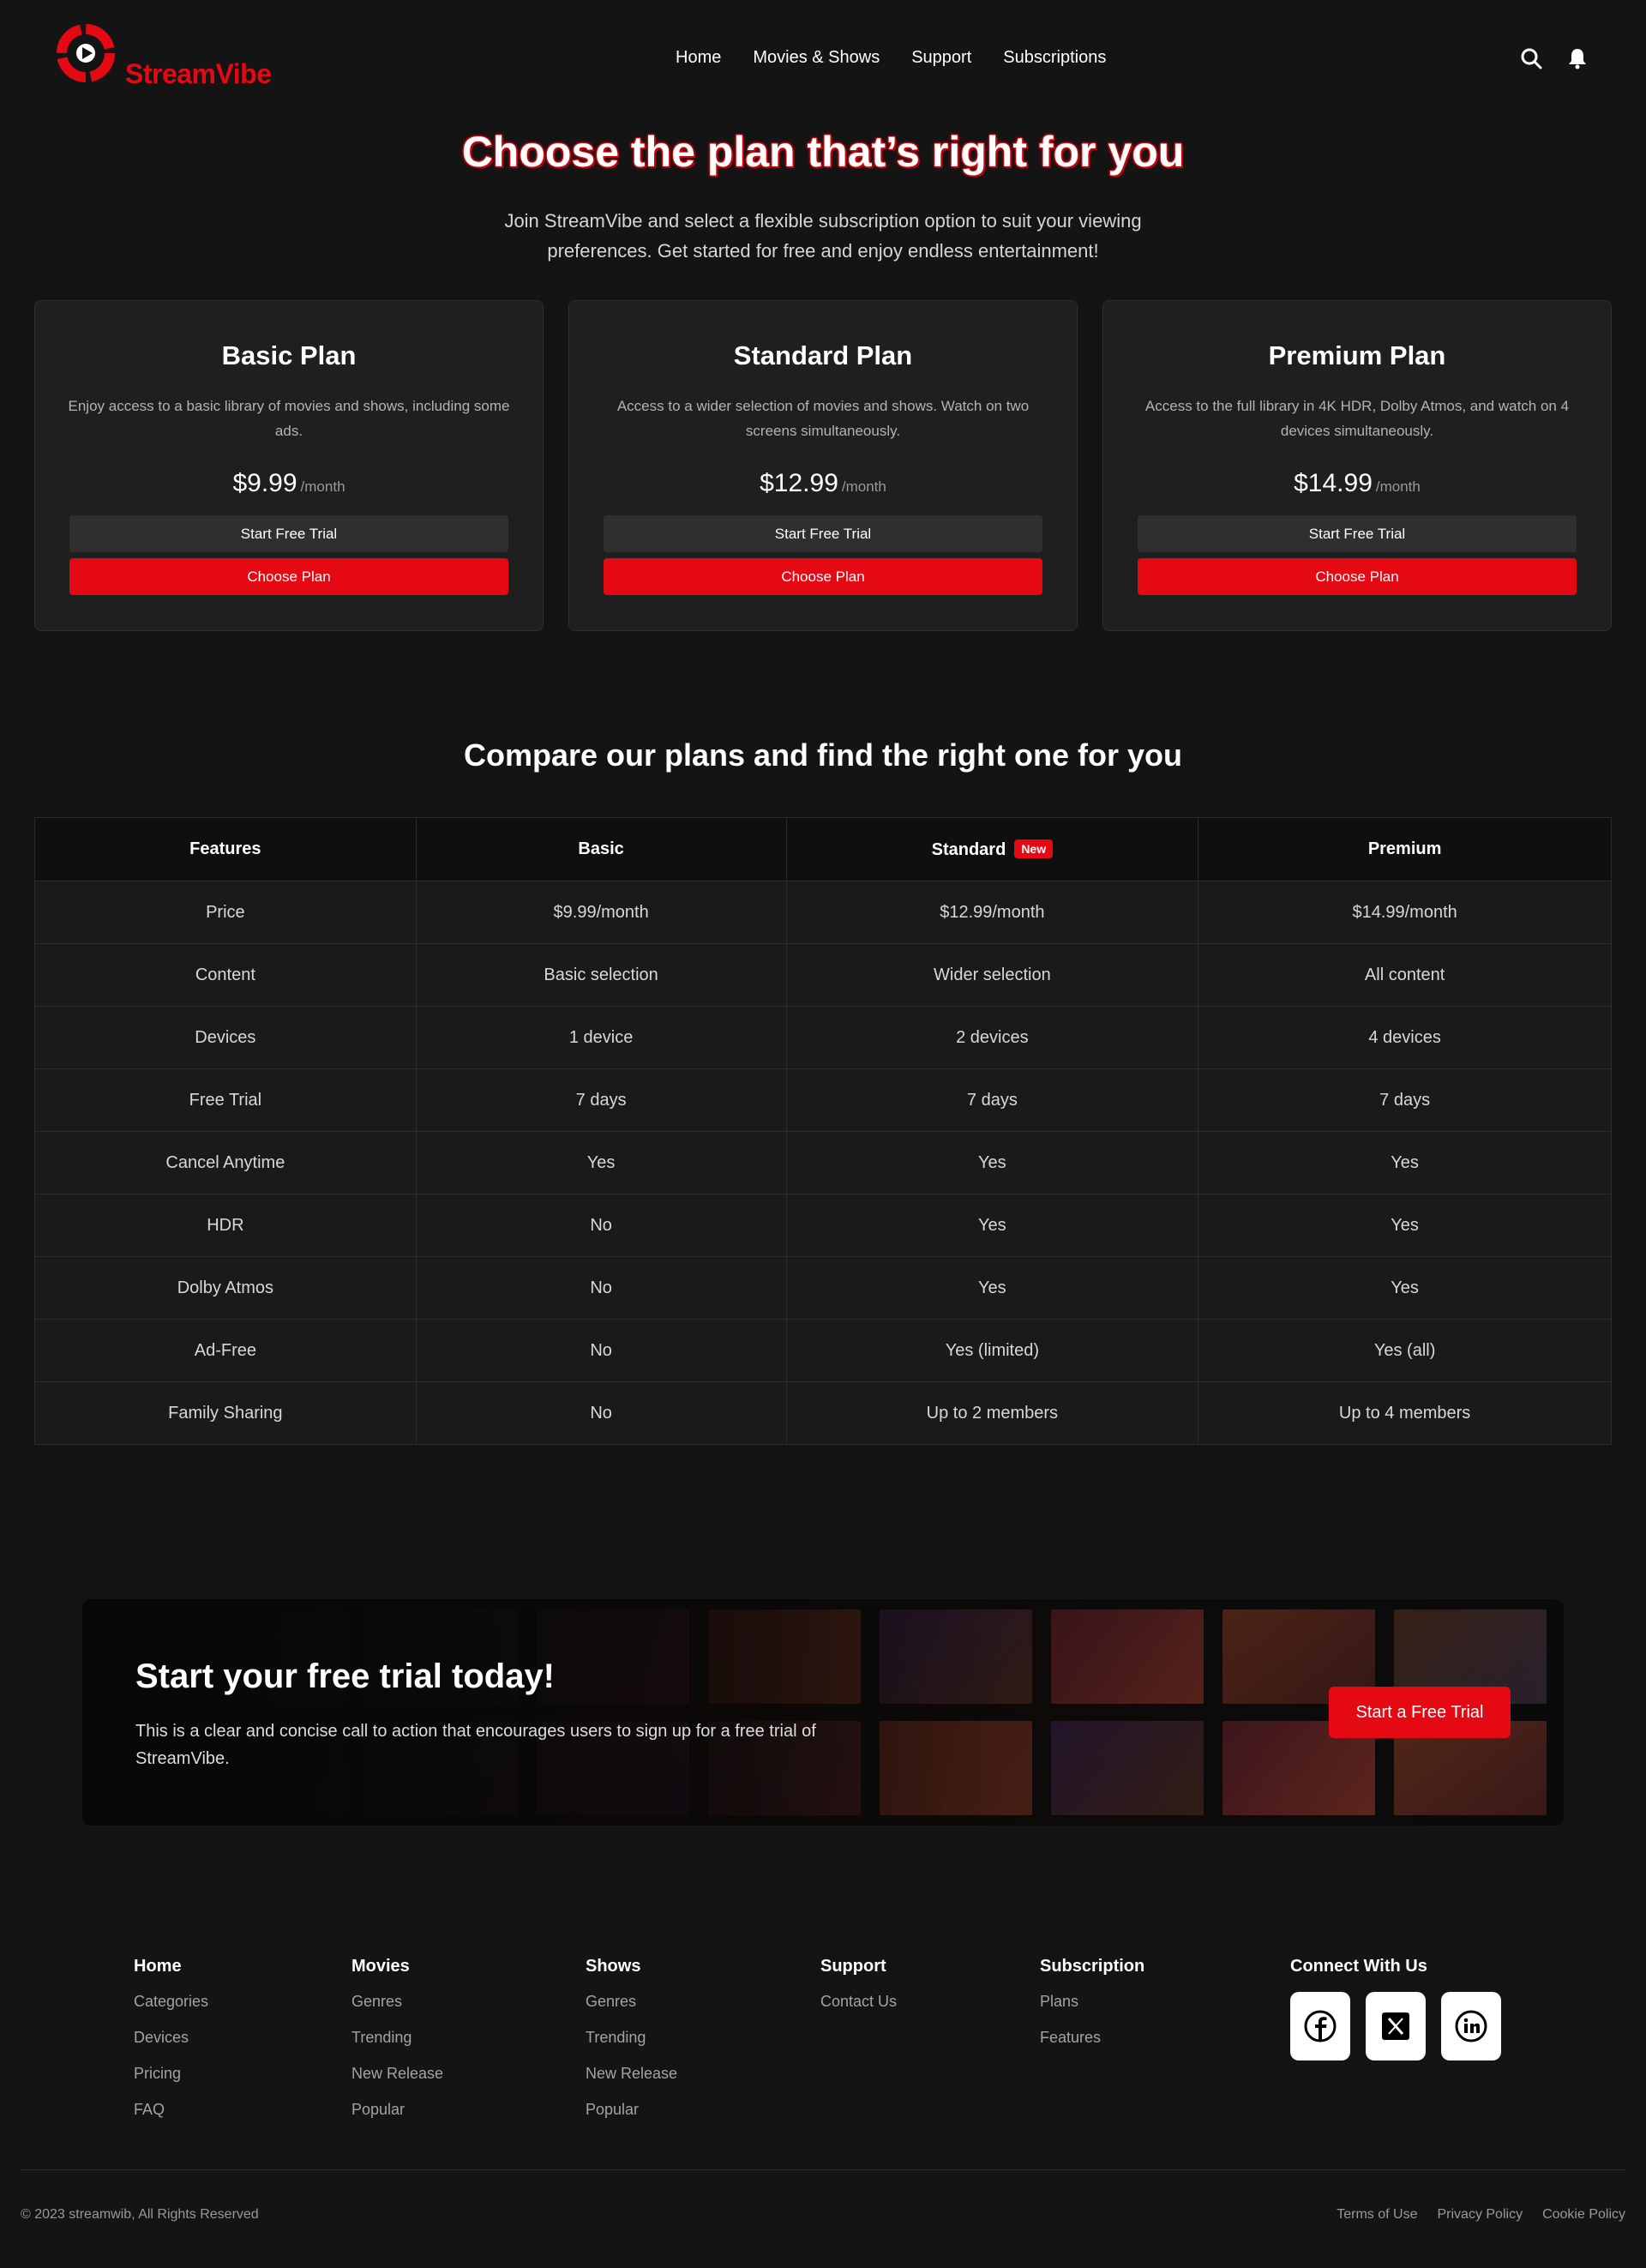  Describe the element at coordinates (823, 152) in the screenshot. I see `page-title: Choose the plan that’s right for you` at that location.